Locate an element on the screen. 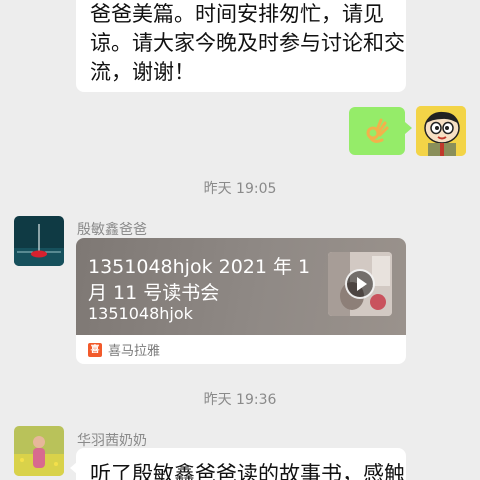 This screenshot has width=480, height=480. message-text-line: 流，谢谢！ is located at coordinates (142, 72).